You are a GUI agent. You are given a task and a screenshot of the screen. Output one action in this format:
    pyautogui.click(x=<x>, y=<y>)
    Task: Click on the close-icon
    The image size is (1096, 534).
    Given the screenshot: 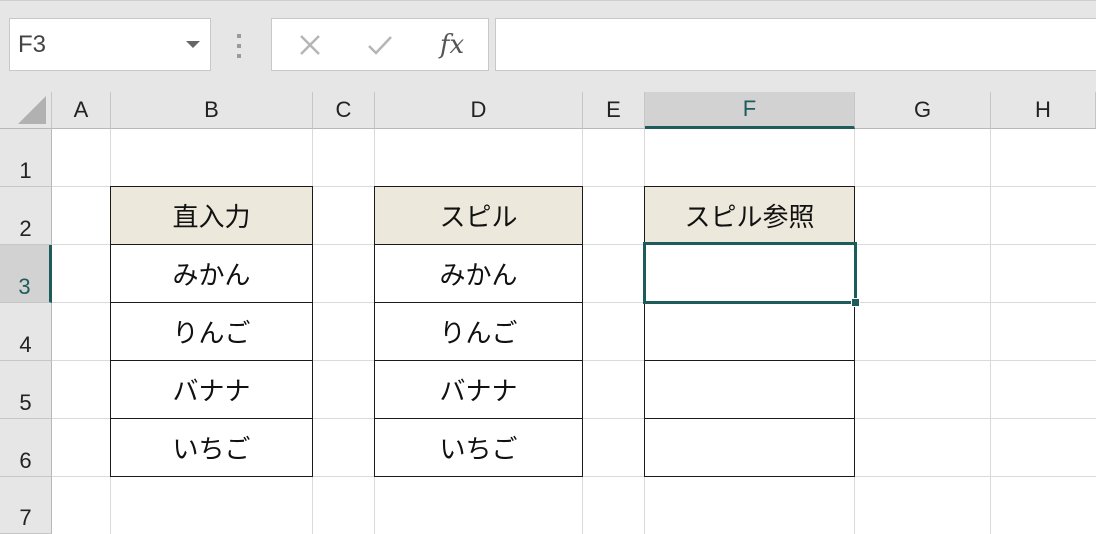 What is the action you would take?
    pyautogui.click(x=310, y=44)
    